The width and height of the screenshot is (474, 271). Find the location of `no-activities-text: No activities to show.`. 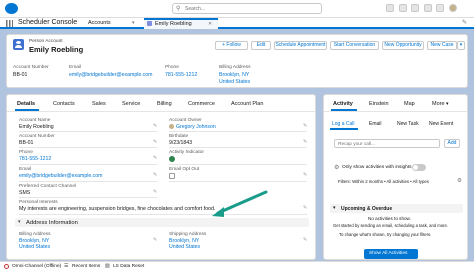

no-activities-text: No activities to show. is located at coordinates (389, 218).